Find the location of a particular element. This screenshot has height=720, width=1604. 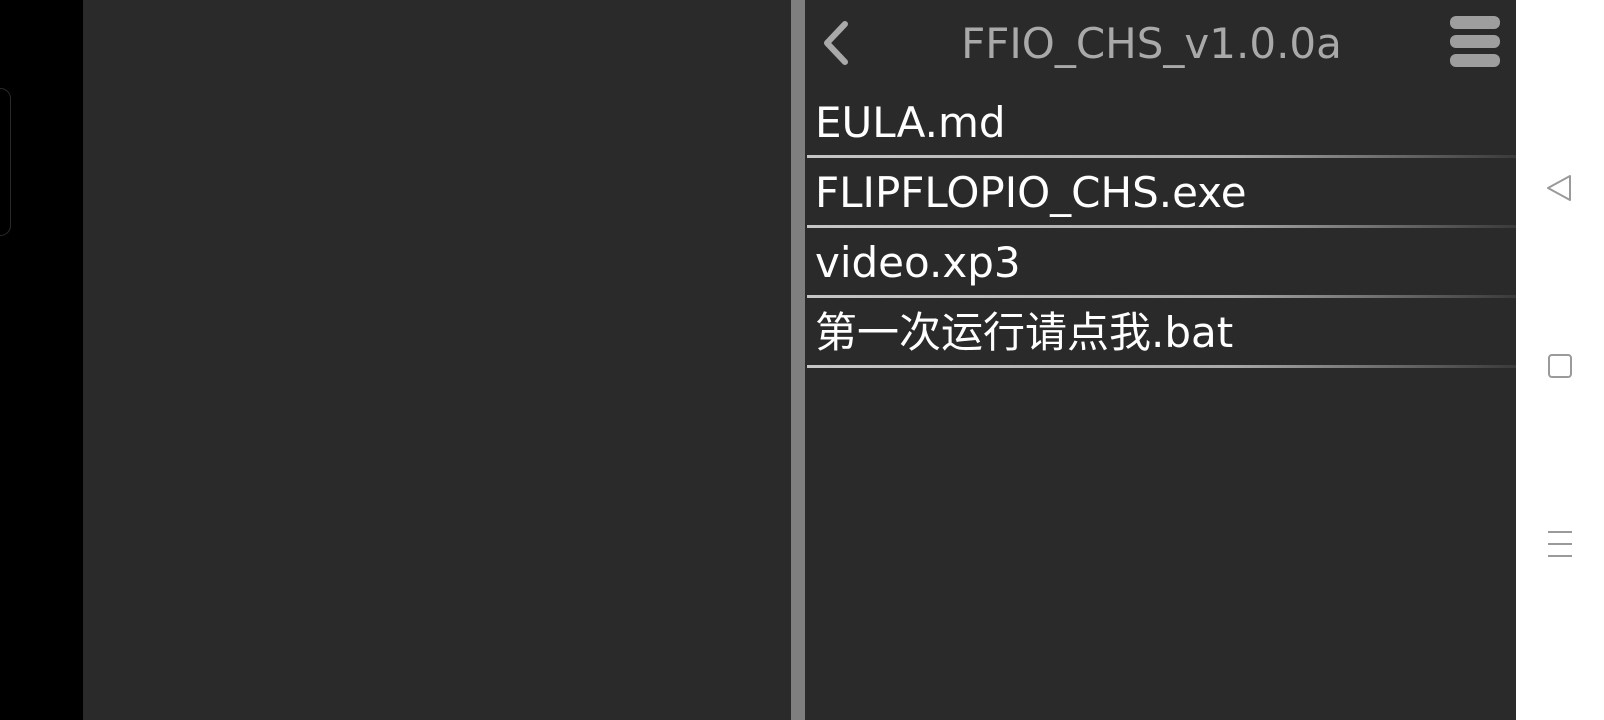

file-item-eula: EULA.md is located at coordinates (1161, 123).